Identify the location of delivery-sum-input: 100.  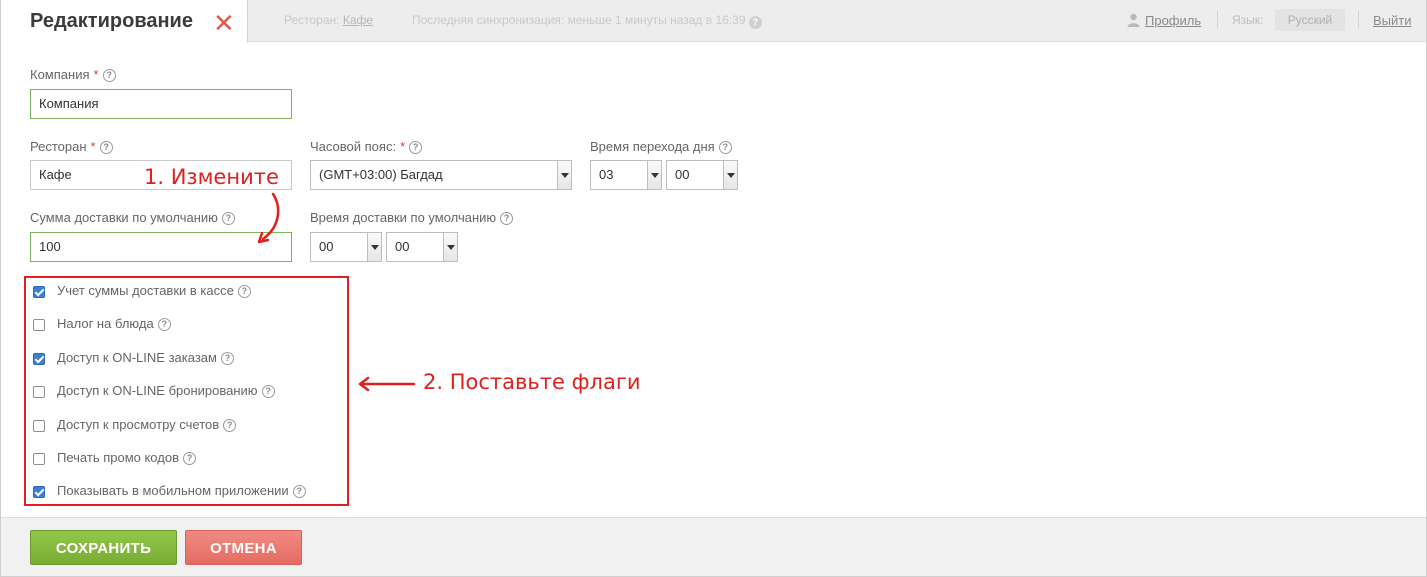
(161, 247).